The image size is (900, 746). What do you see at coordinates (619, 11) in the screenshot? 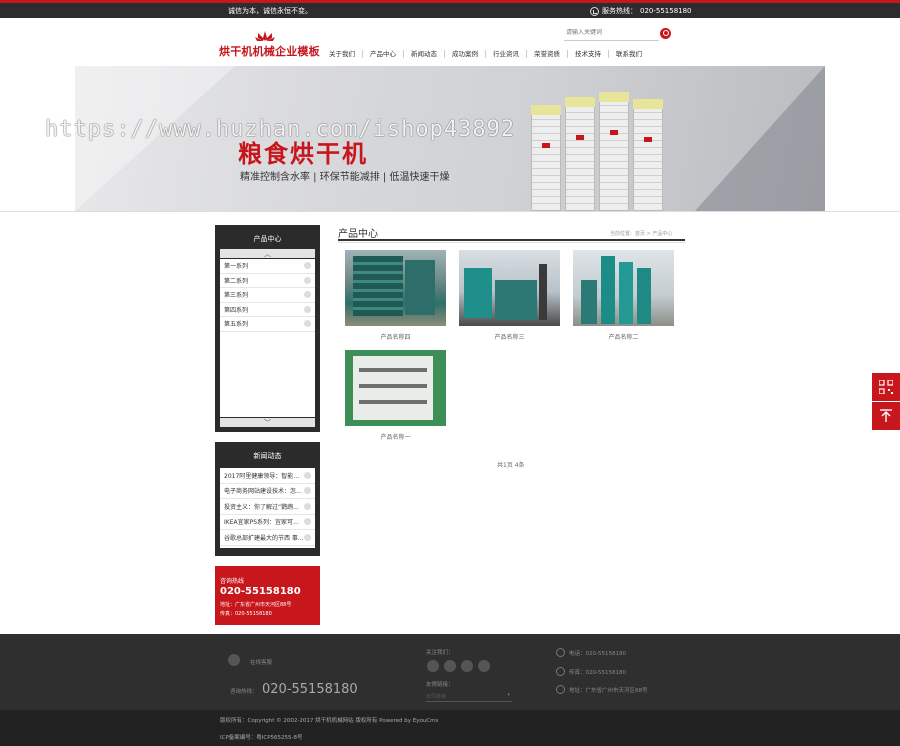
I see `hotline-label: 服务热线：` at bounding box center [619, 11].